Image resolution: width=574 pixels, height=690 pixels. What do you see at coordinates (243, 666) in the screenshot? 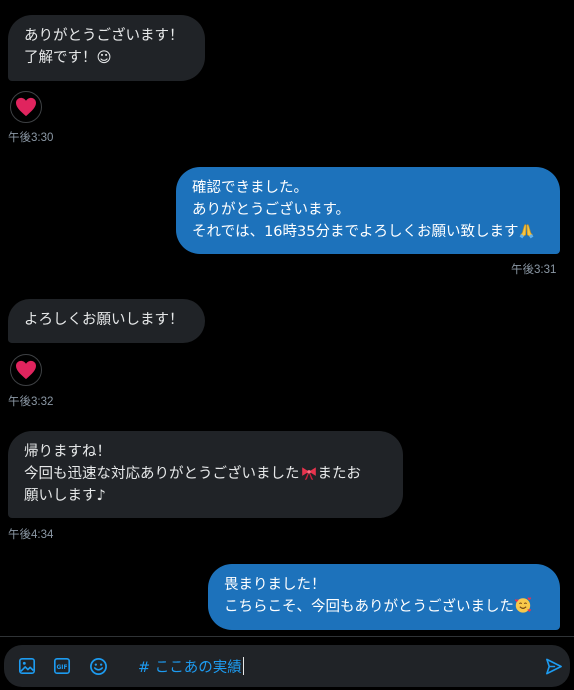
I see `text-caret` at bounding box center [243, 666].